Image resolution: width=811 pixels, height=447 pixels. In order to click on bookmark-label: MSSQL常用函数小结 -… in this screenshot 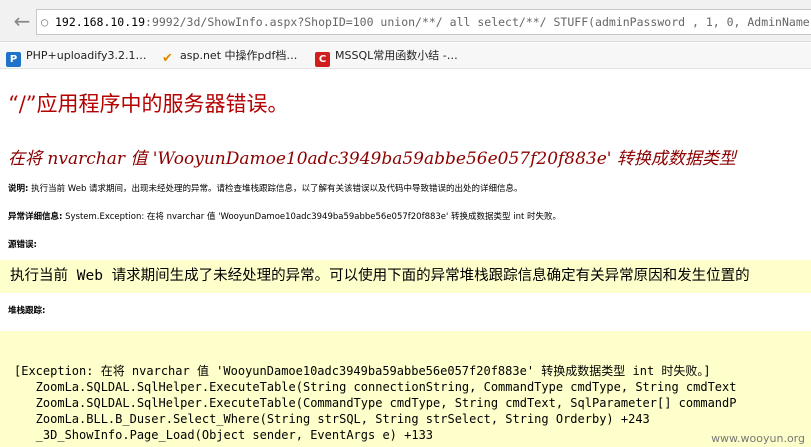, I will do `click(396, 55)`.